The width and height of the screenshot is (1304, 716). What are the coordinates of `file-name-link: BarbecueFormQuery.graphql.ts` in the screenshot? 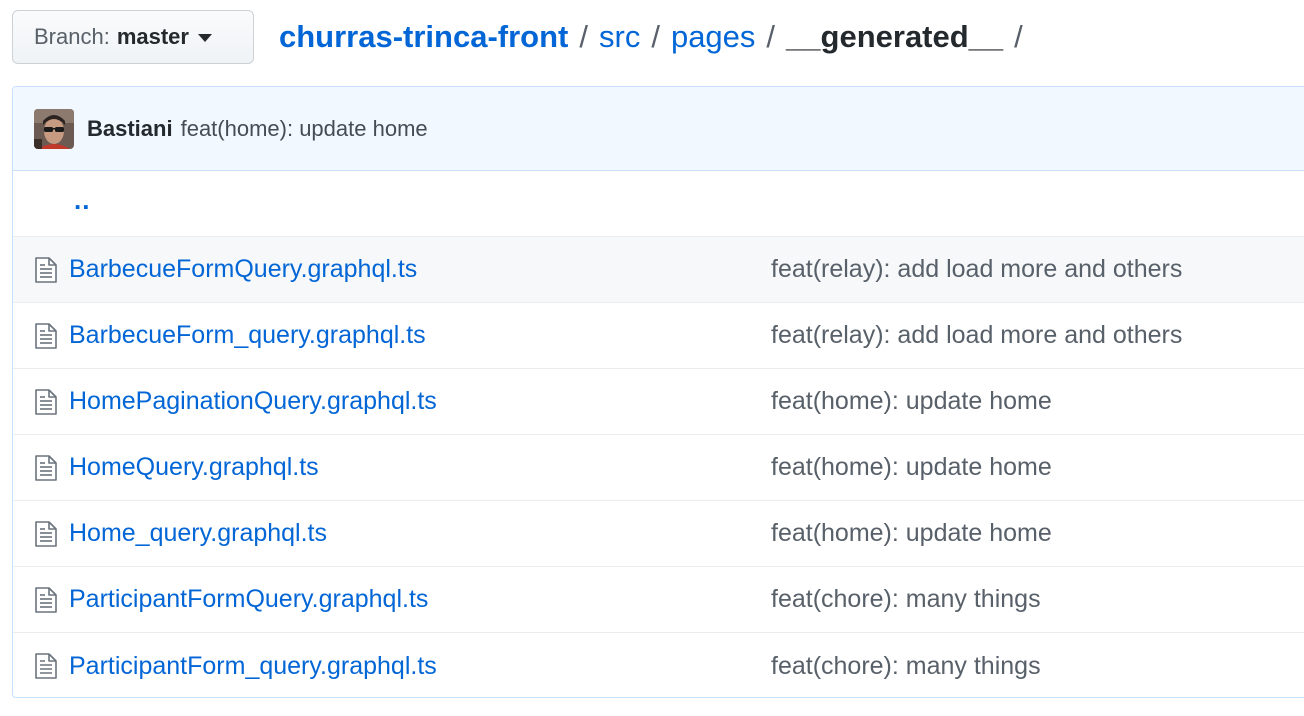 It's located at (243, 269).